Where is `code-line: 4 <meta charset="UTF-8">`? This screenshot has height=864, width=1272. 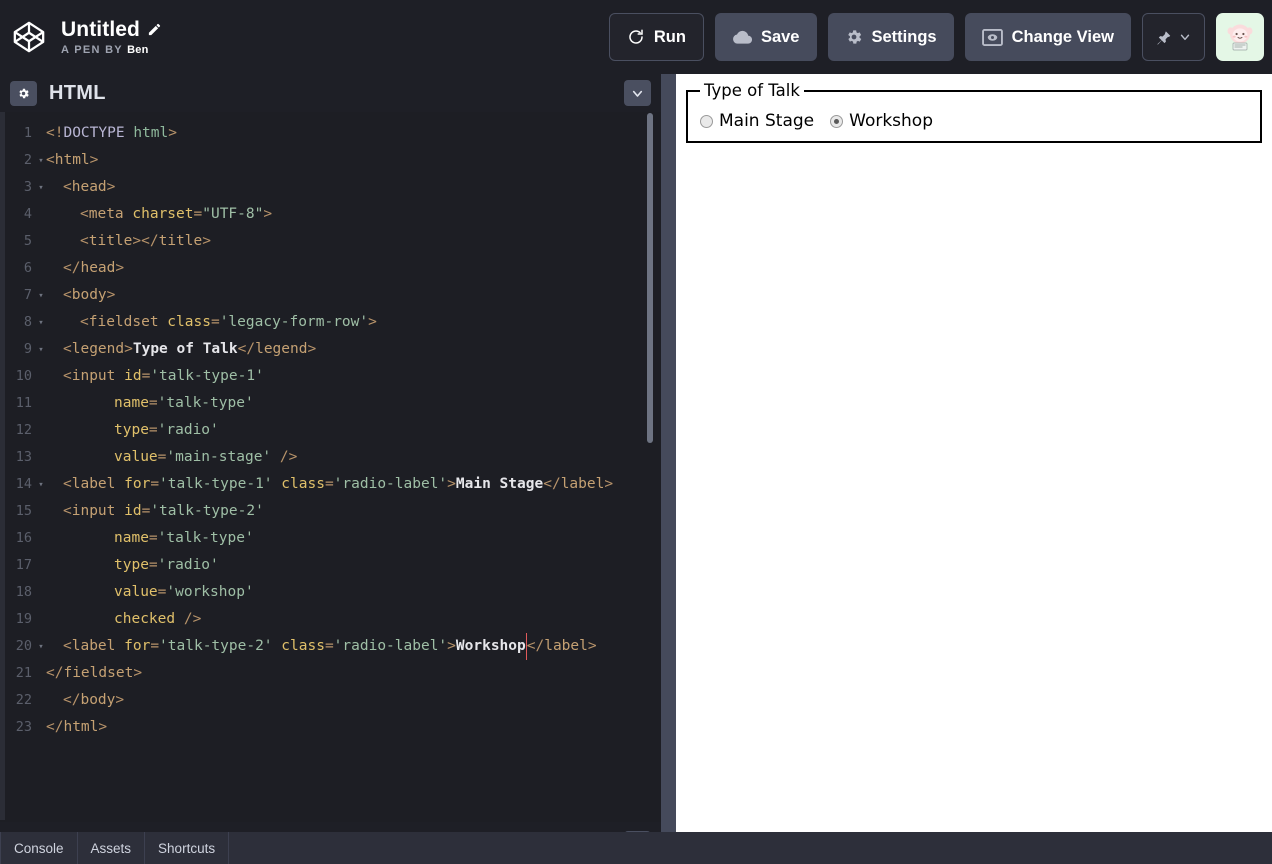 code-line: 4 <meta charset="UTF-8"> is located at coordinates (322, 214).